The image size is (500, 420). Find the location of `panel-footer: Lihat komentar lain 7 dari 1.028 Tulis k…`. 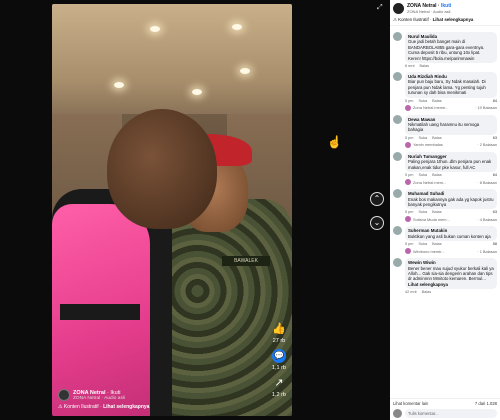

panel-footer: Lihat komentar lain 7 dari 1.028 Tulis k… is located at coordinates (445, 409).